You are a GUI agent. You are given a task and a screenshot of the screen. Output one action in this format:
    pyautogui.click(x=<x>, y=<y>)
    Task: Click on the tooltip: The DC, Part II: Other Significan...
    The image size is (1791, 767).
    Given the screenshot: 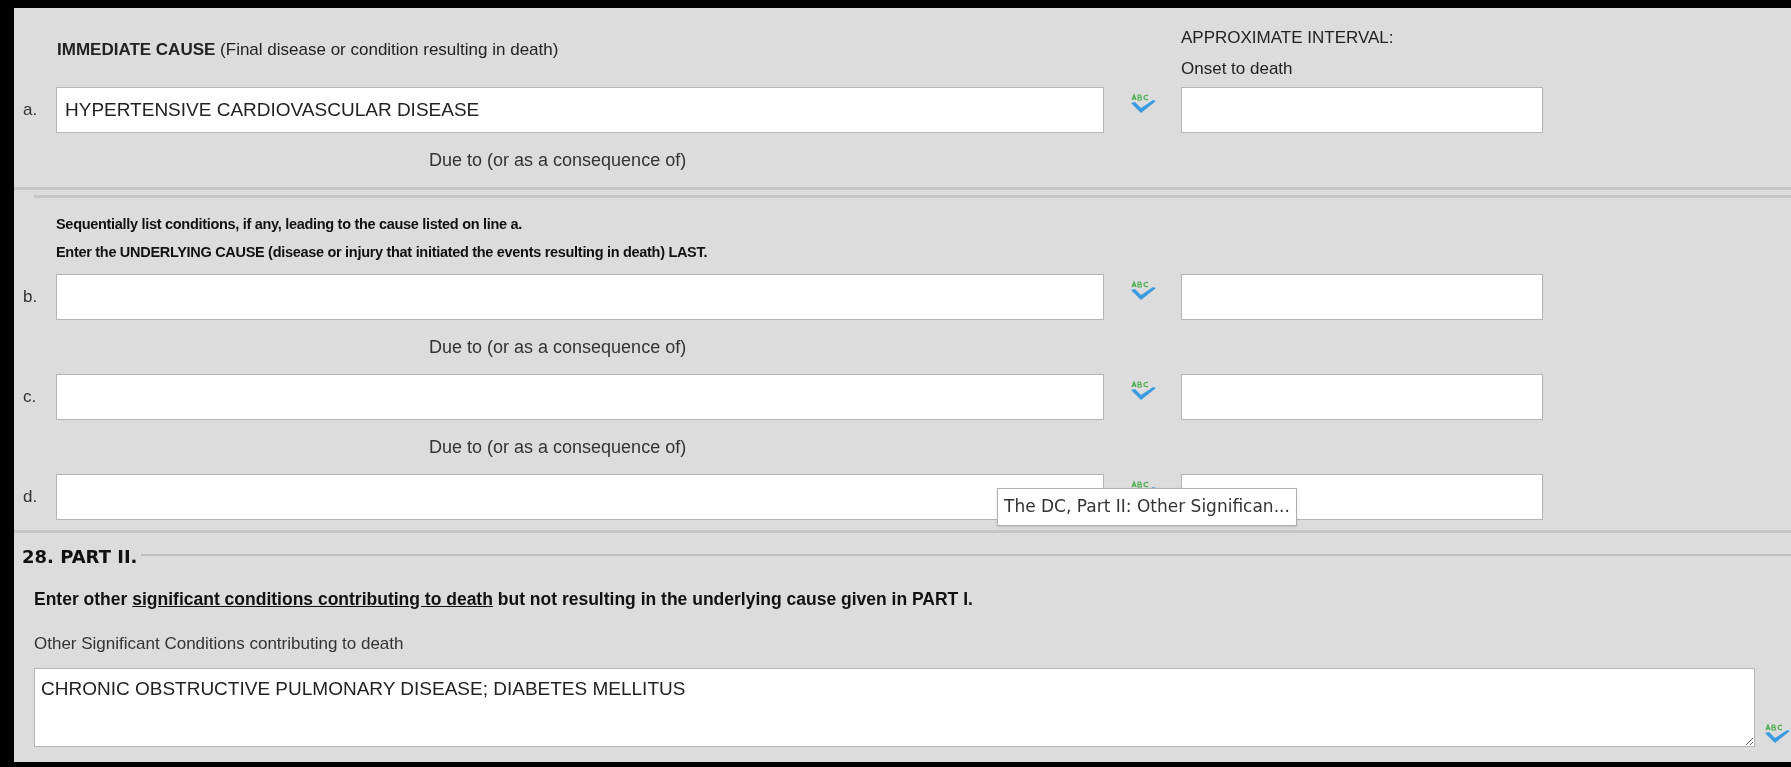 What is the action you would take?
    pyautogui.click(x=1147, y=507)
    